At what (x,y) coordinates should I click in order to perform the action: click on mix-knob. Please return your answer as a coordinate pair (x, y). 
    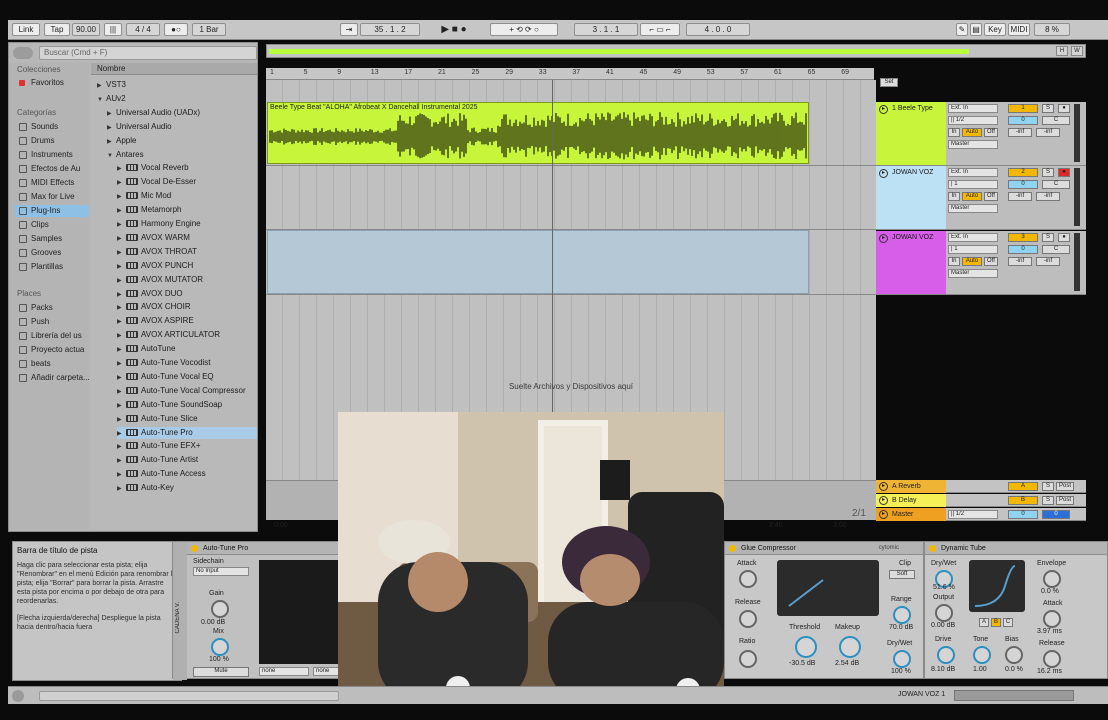
    Looking at the image, I should click on (220, 647).